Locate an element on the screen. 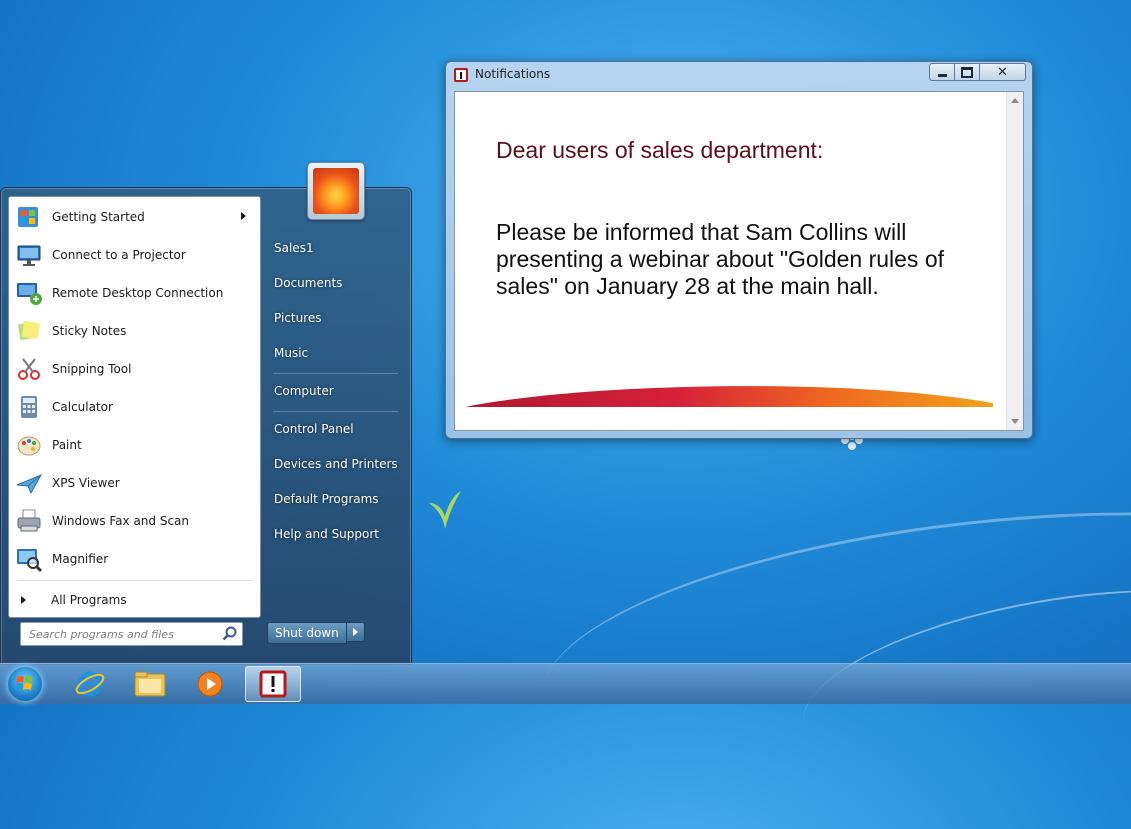 The height and width of the screenshot is (829, 1131). program-item-fax-scan: Windows Fax and Scan is located at coordinates (134, 521).